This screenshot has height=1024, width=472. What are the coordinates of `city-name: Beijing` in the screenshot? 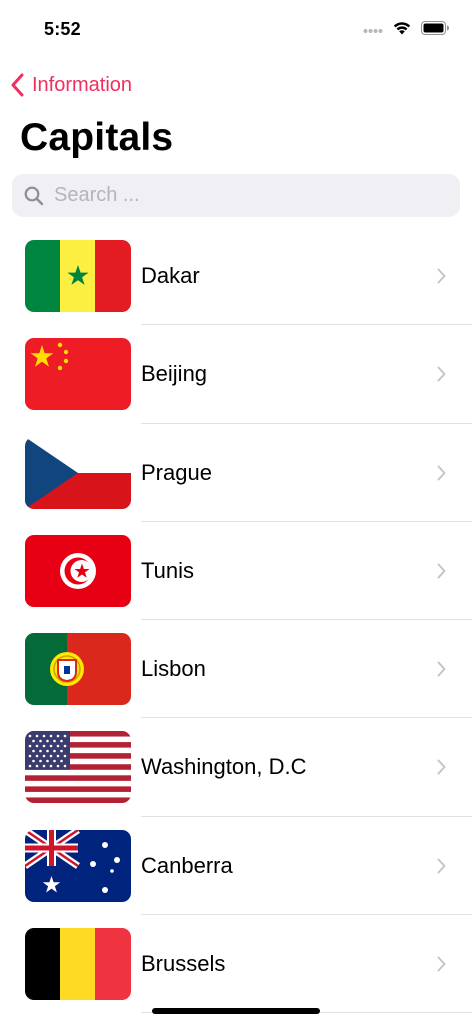 It's located at (174, 374).